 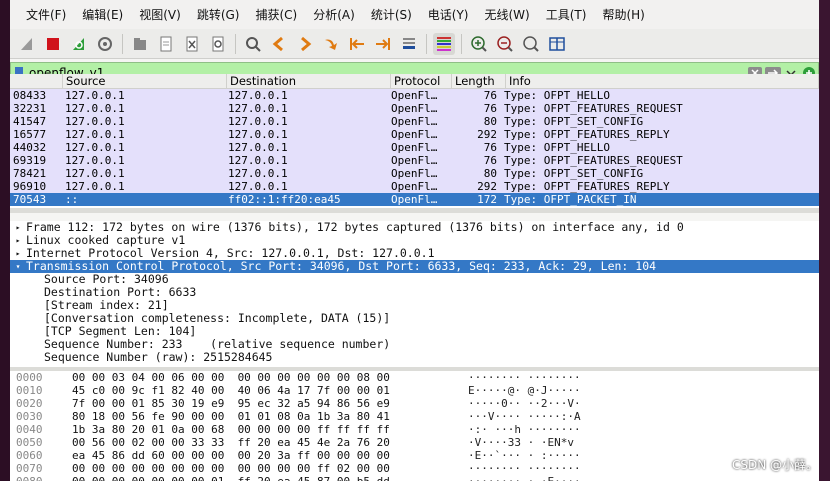 What do you see at coordinates (305, 44) in the screenshot?
I see `go-forward-icon` at bounding box center [305, 44].